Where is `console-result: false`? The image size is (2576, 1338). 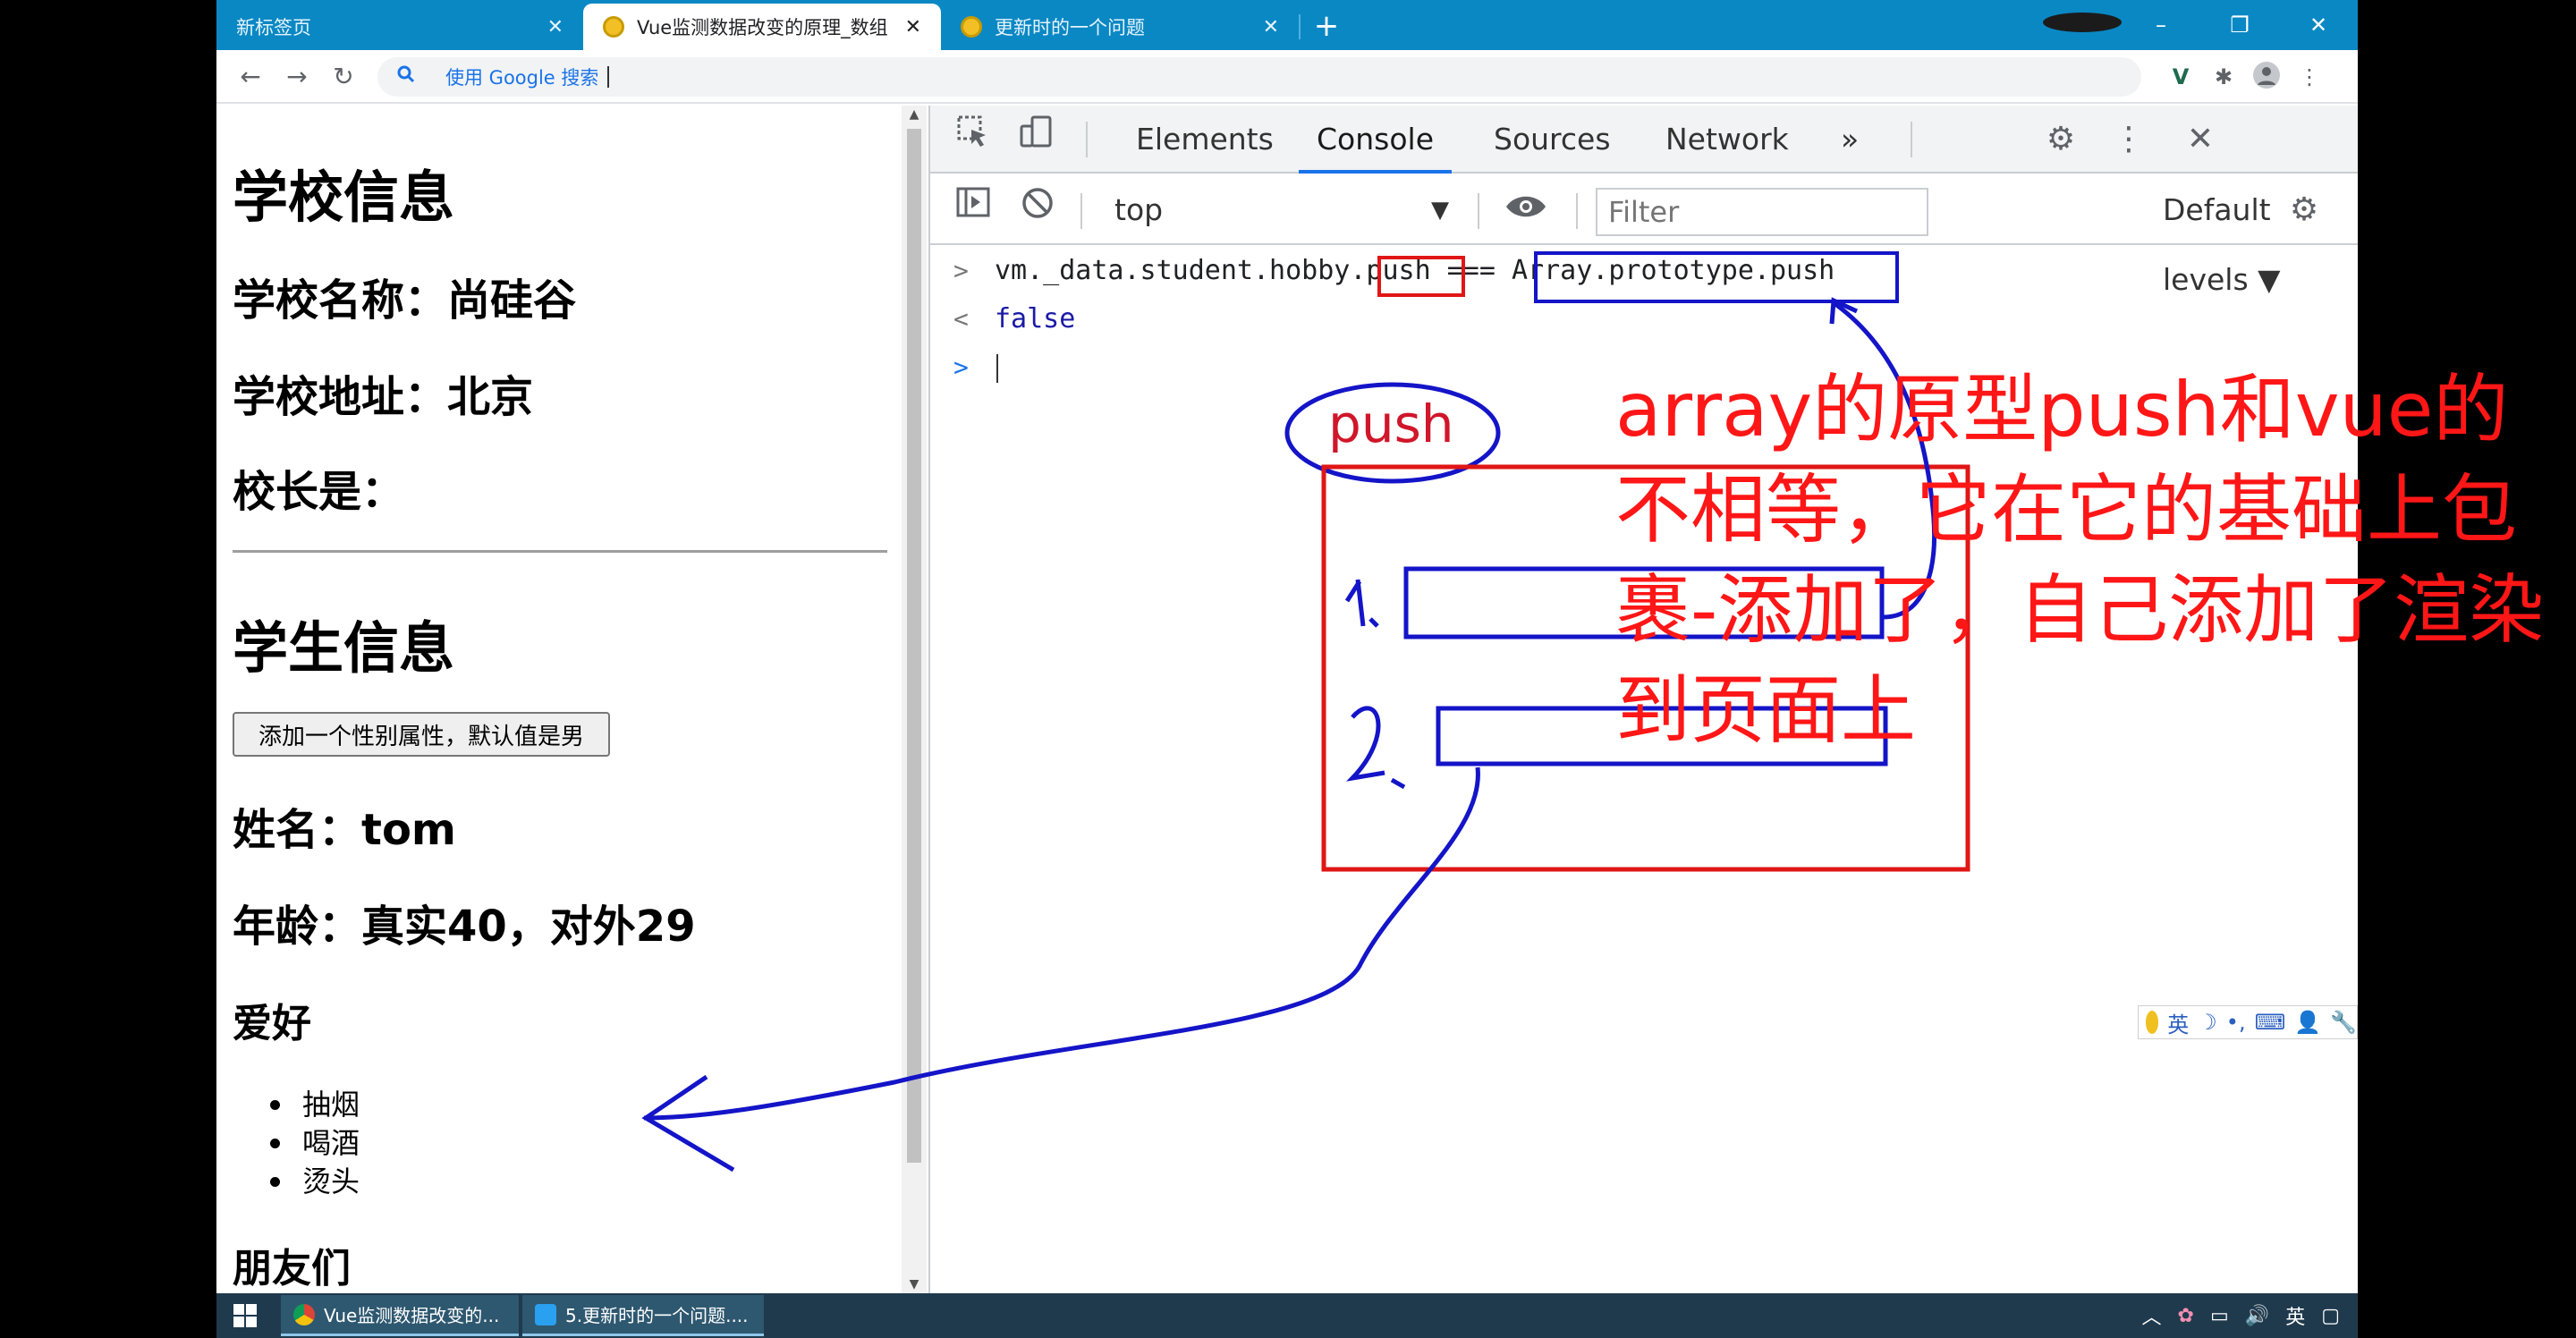 console-result: false is located at coordinates (1035, 318).